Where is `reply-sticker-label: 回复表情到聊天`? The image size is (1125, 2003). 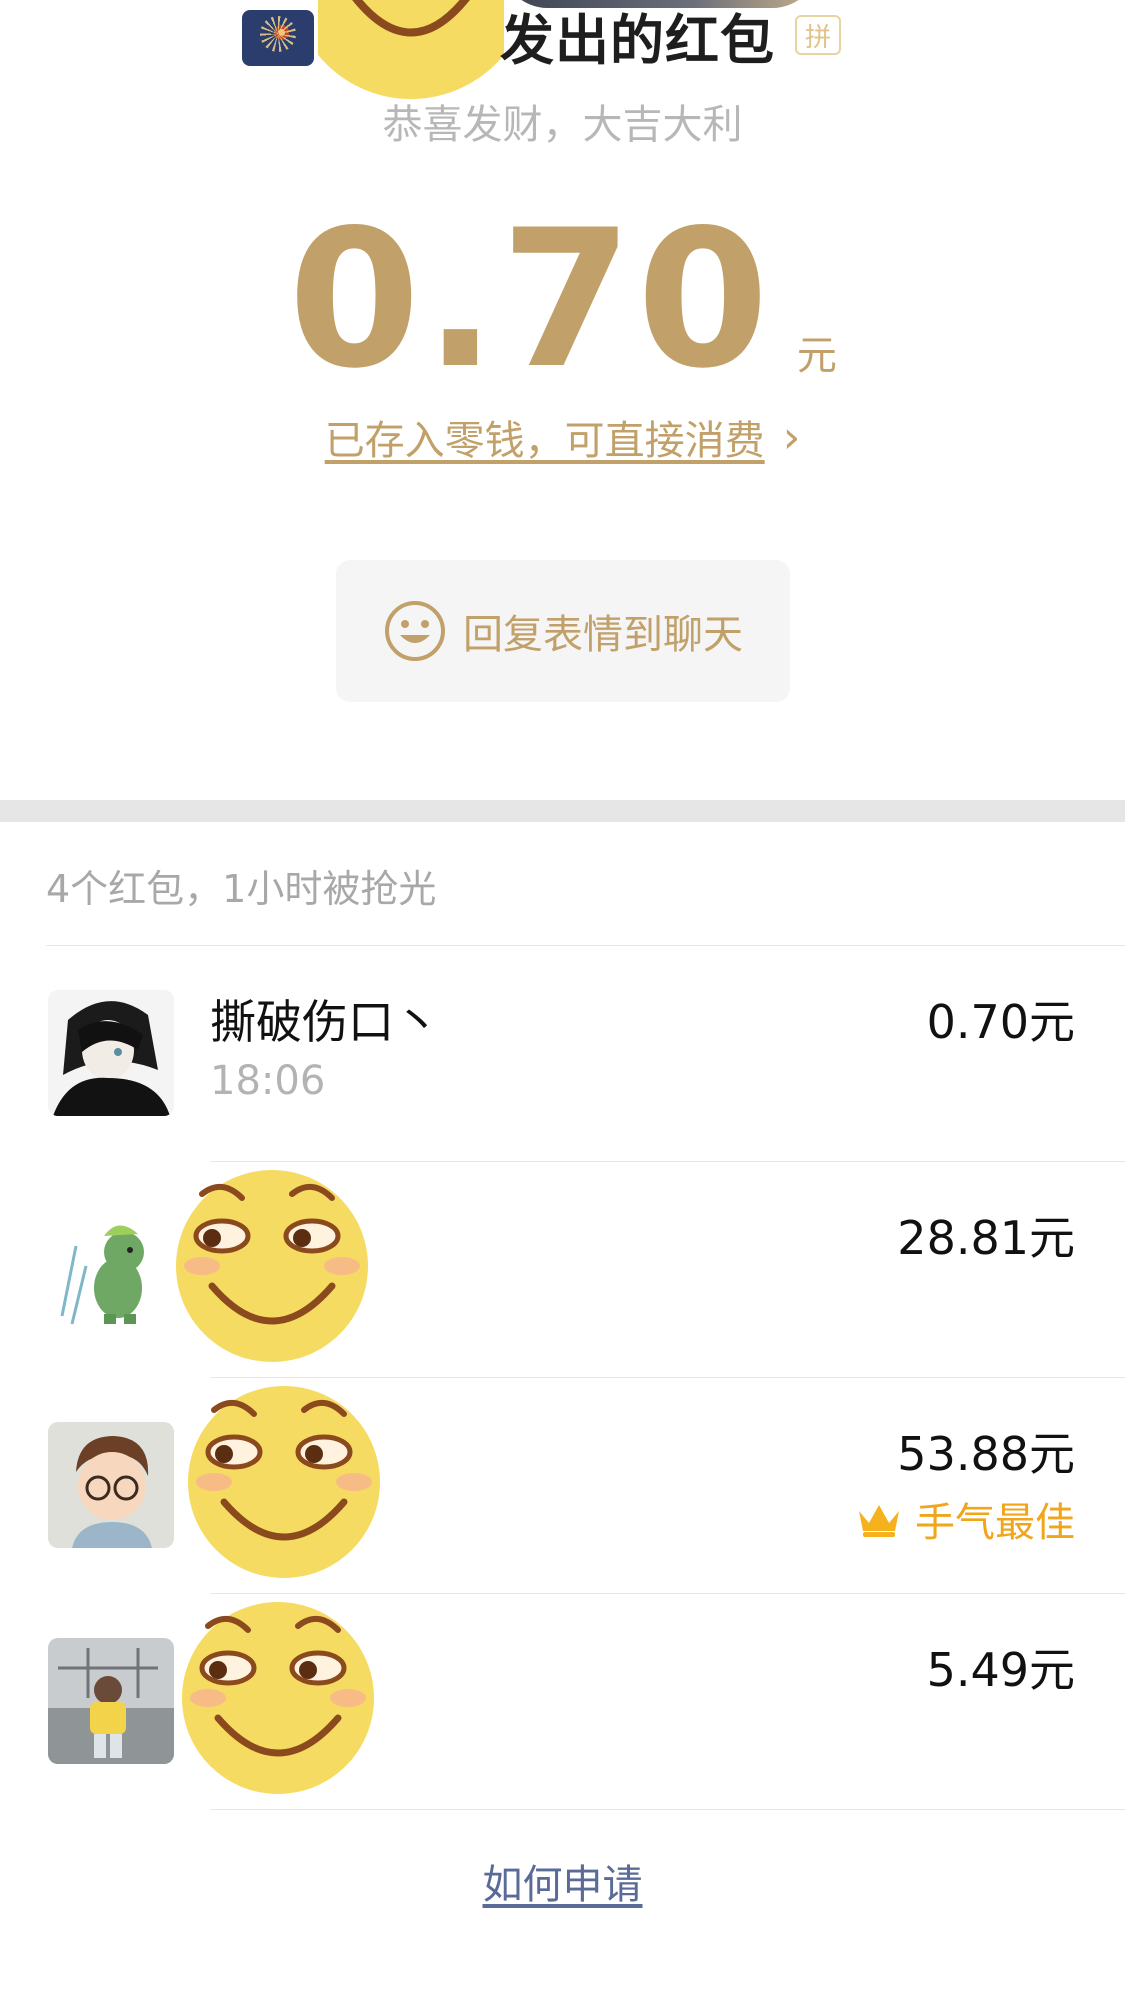 reply-sticker-label: 回复表情到聊天 is located at coordinates (603, 635).